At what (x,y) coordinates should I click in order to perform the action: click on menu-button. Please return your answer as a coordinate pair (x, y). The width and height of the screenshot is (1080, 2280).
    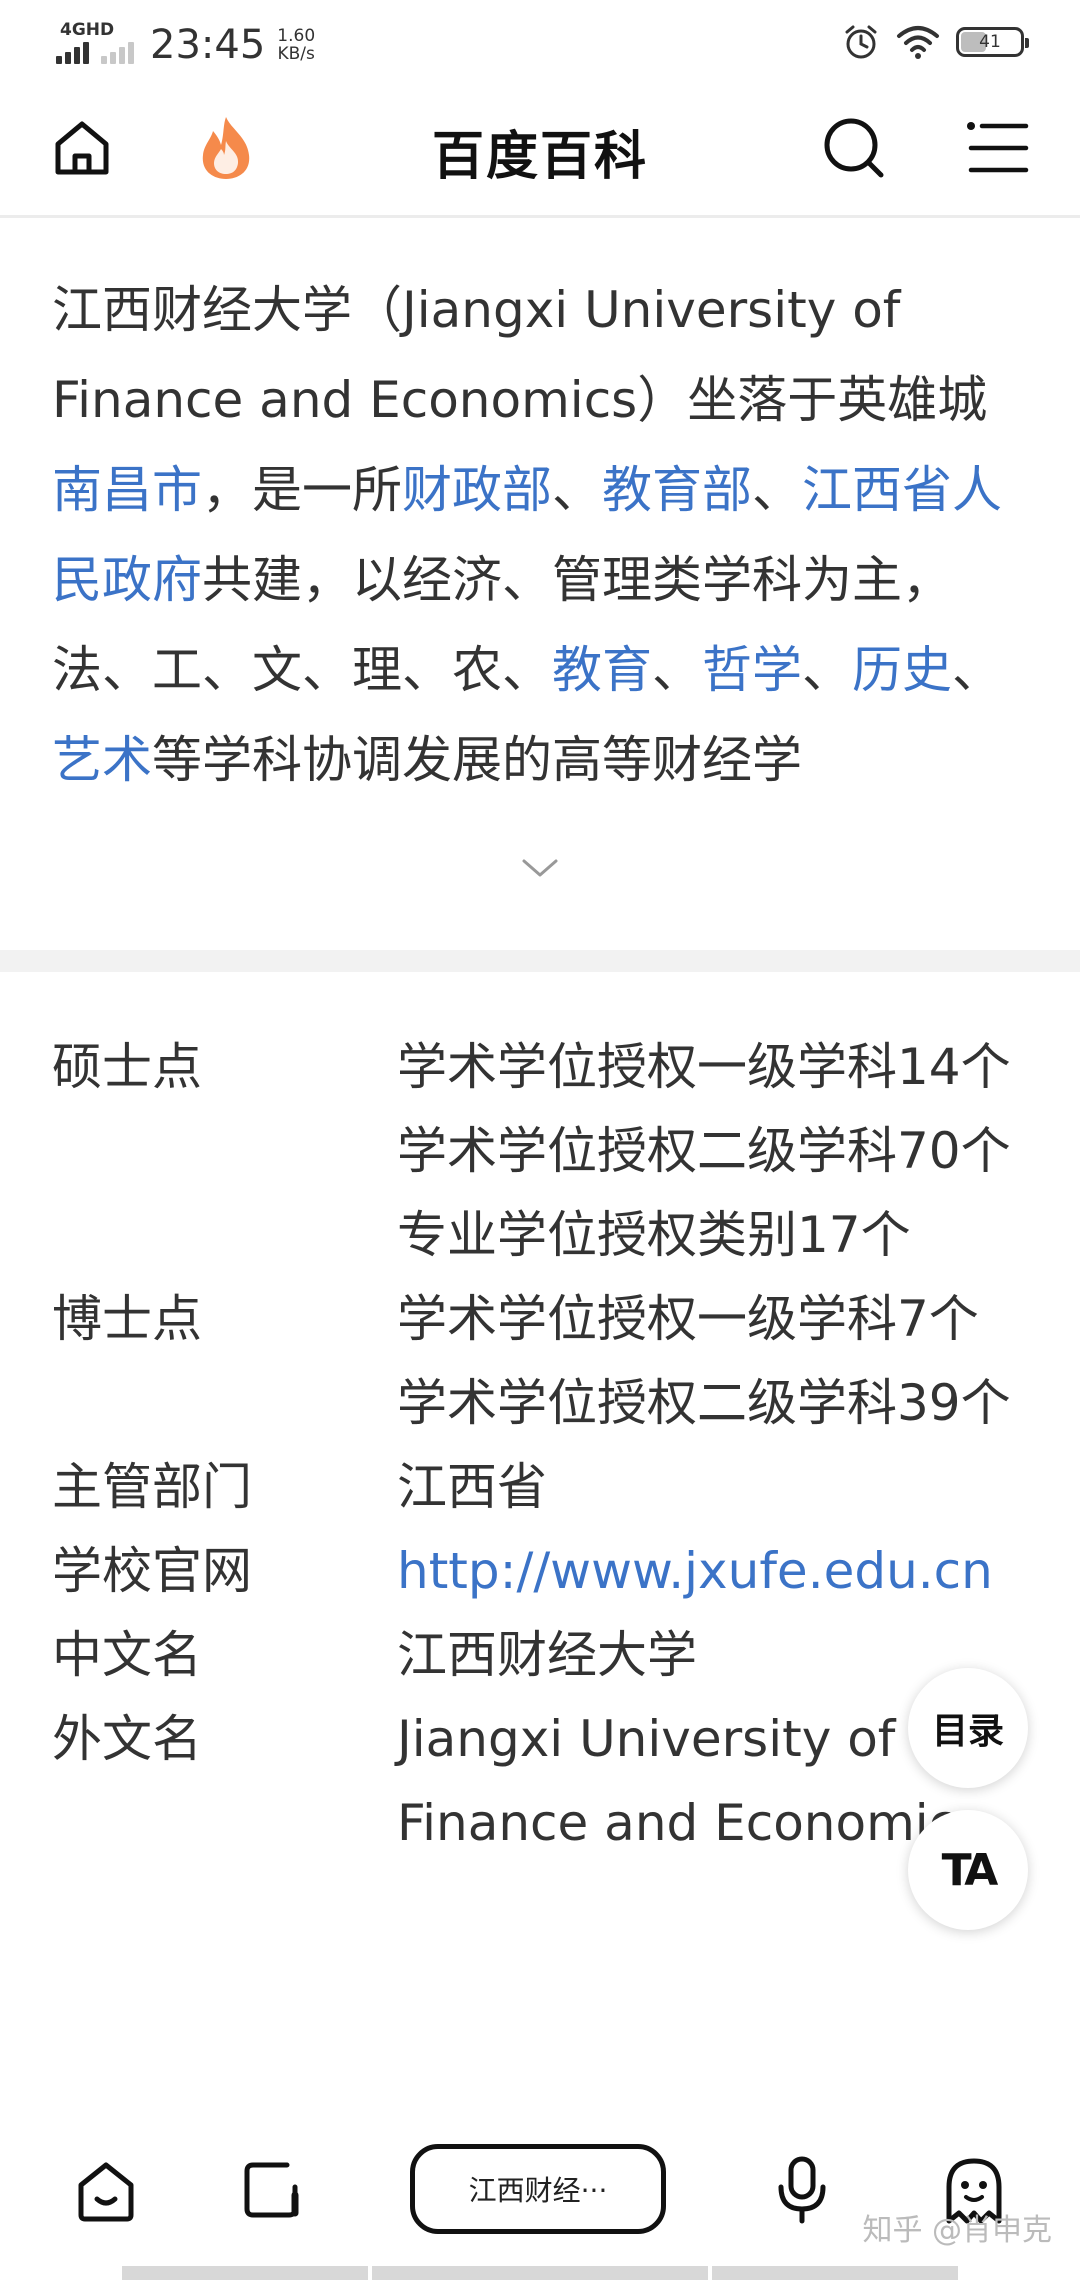
    Looking at the image, I should click on (998, 148).